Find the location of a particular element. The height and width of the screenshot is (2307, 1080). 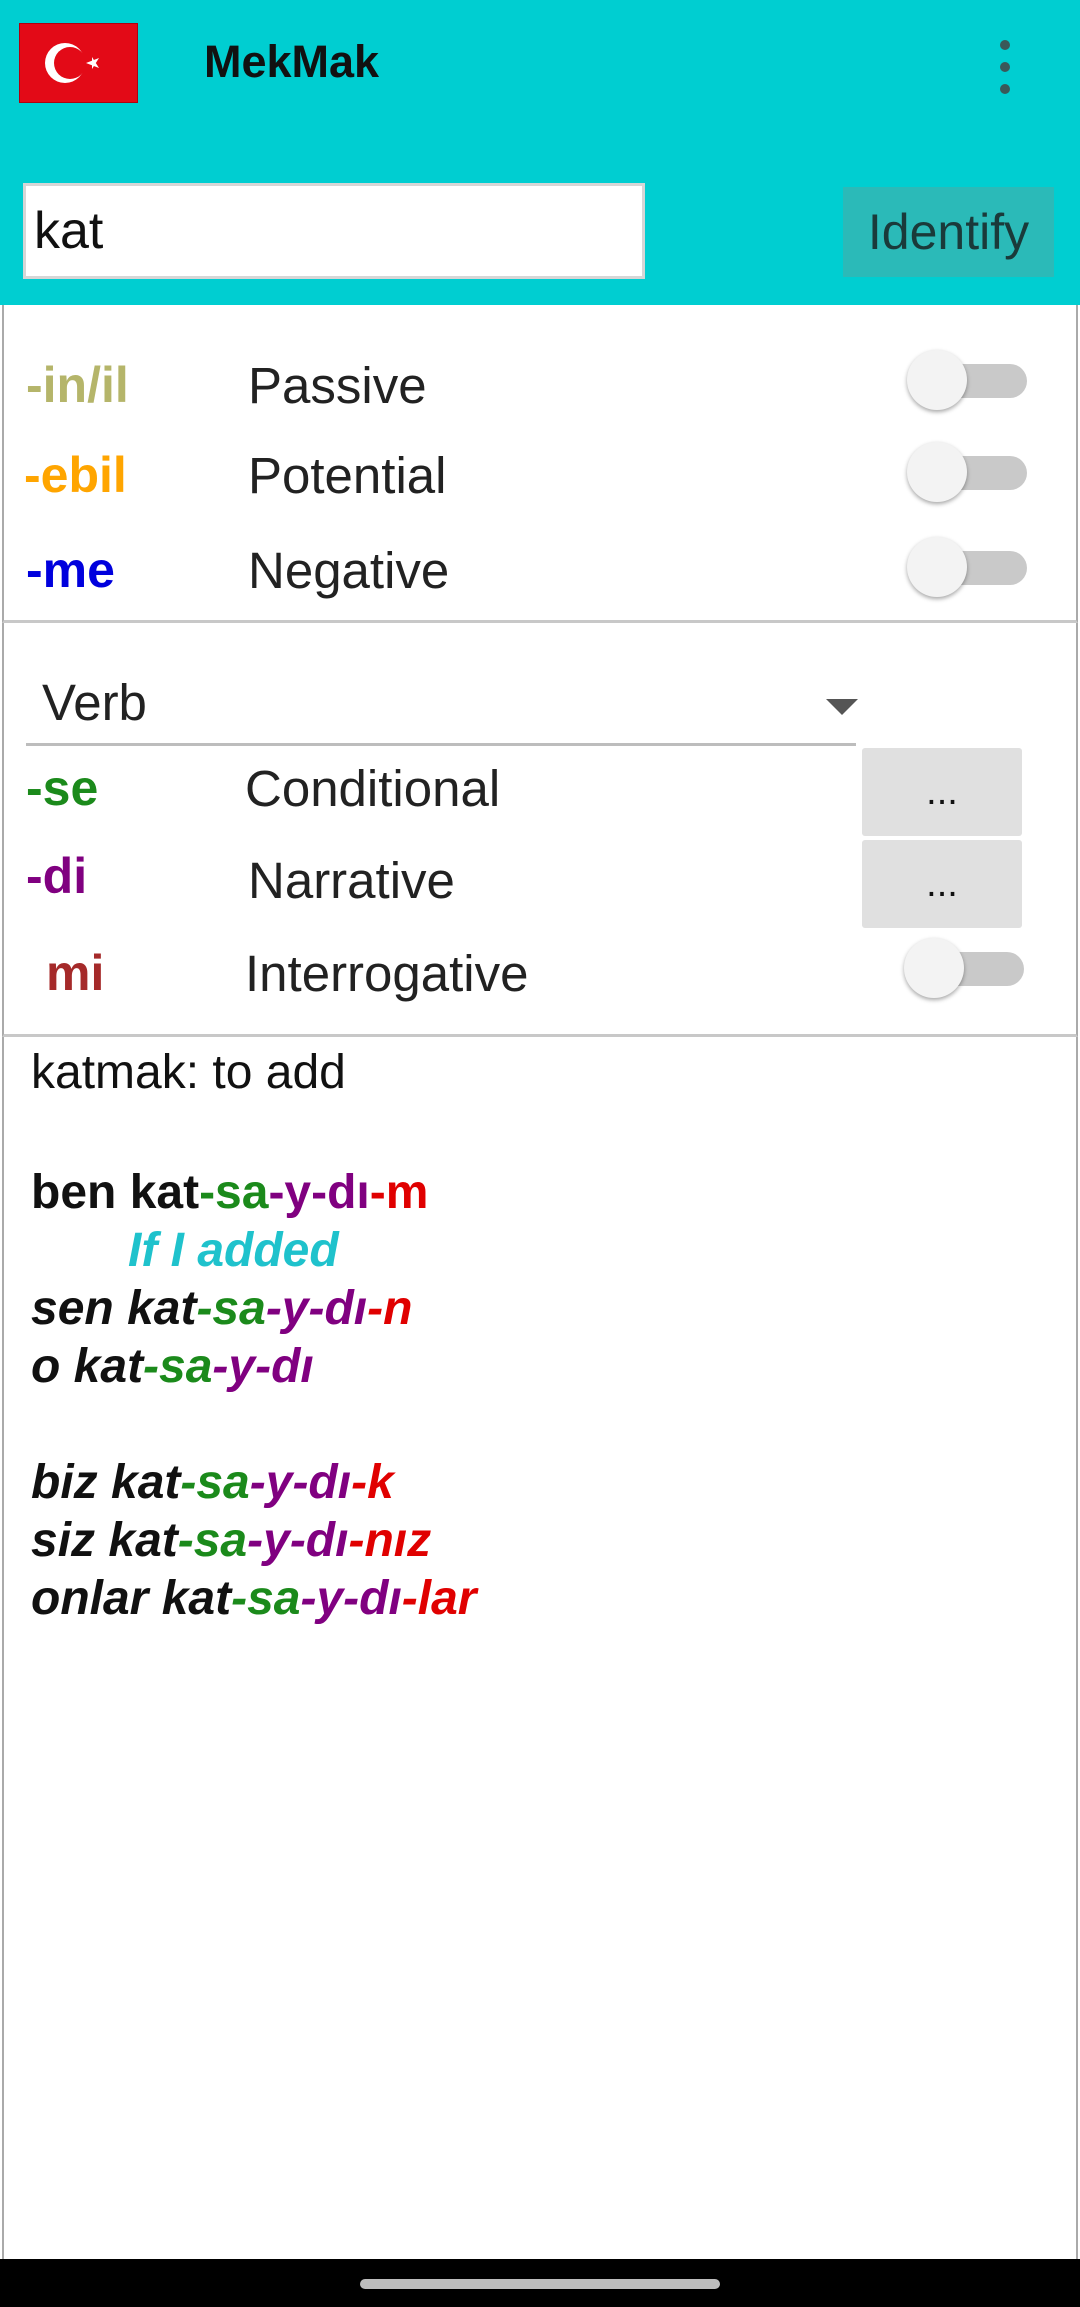

pronoun: siz is located at coordinates (63, 1540).